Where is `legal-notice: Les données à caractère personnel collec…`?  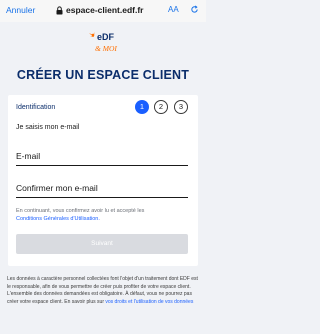 legal-notice: Les données à caractère personnel collec… is located at coordinates (104, 291).